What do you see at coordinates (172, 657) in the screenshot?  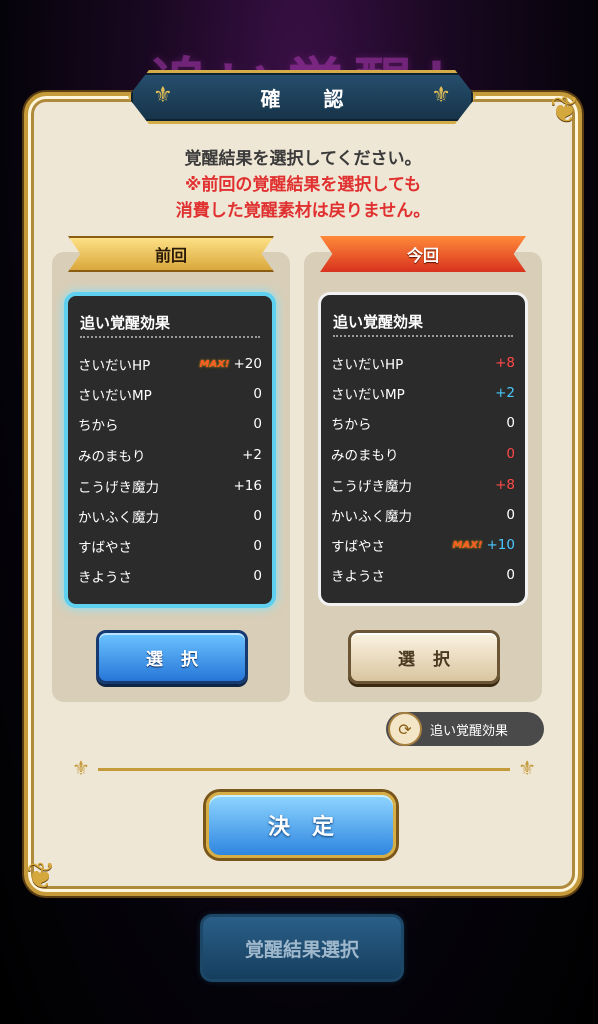 I see `select-previous-button: 選択` at bounding box center [172, 657].